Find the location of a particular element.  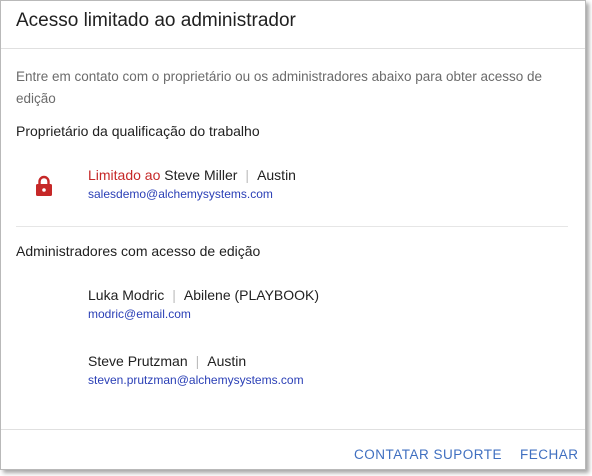

admin-name: Luka Modric is located at coordinates (126, 295).